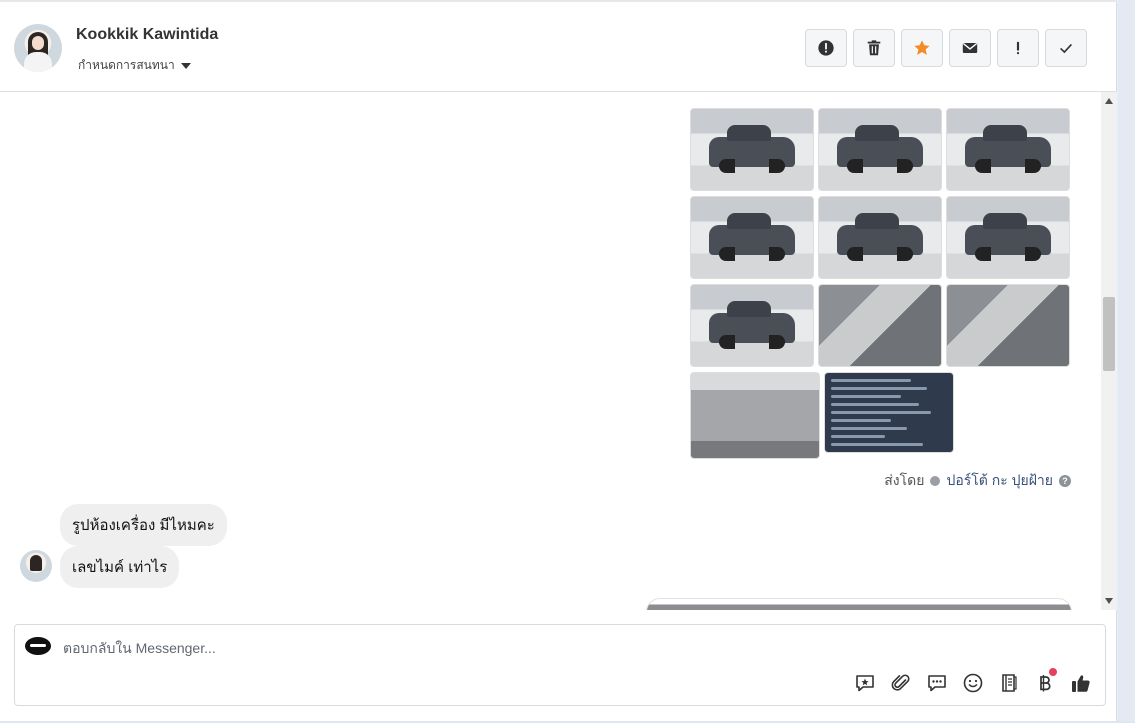 This screenshot has height=723, width=1135. What do you see at coordinates (558, 46) in the screenshot?
I see `conversation-header: Kookkik Kawintida กำหนดการสนทนา` at bounding box center [558, 46].